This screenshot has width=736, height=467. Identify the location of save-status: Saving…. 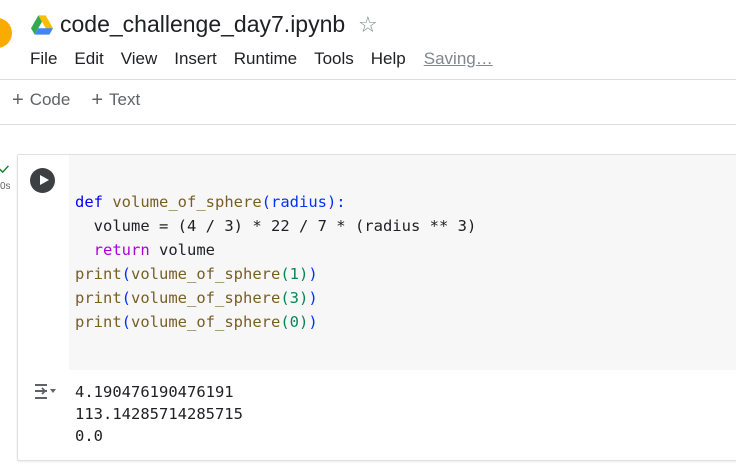
(458, 60).